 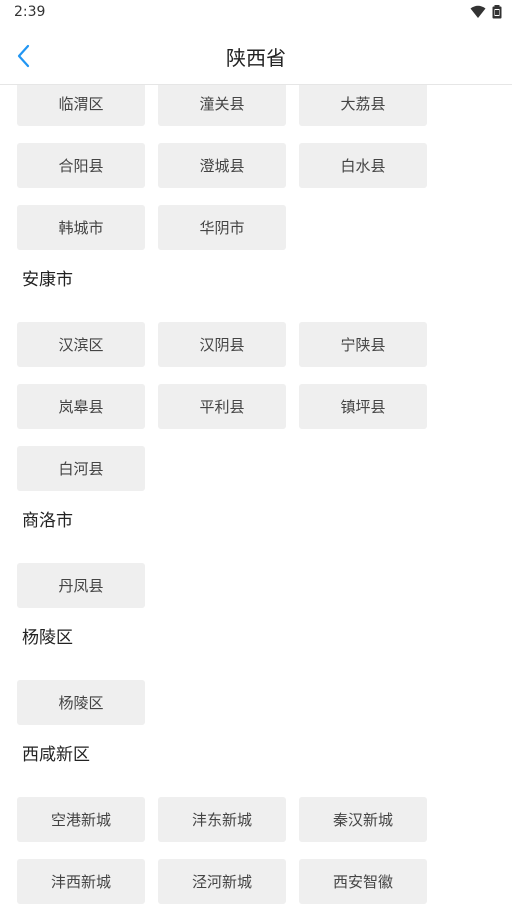 I want to click on city-heading: 商洛市, so click(x=47, y=521).